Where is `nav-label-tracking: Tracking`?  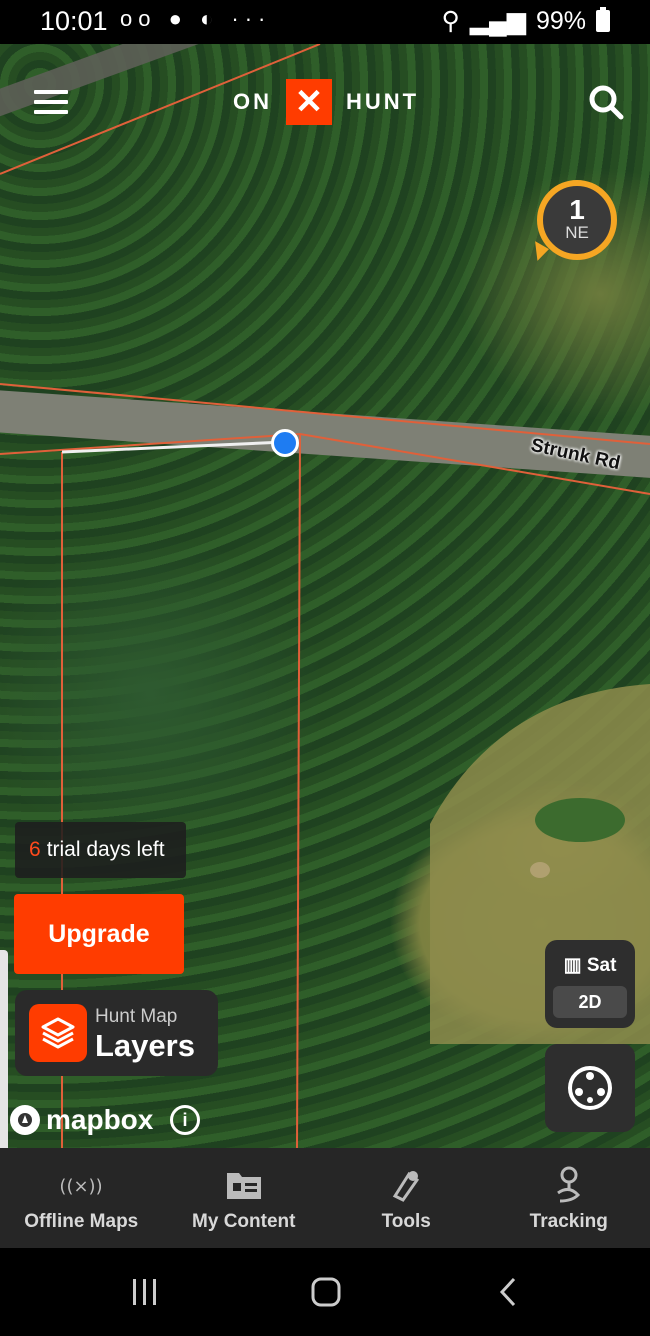 nav-label-tracking: Tracking is located at coordinates (568, 1221).